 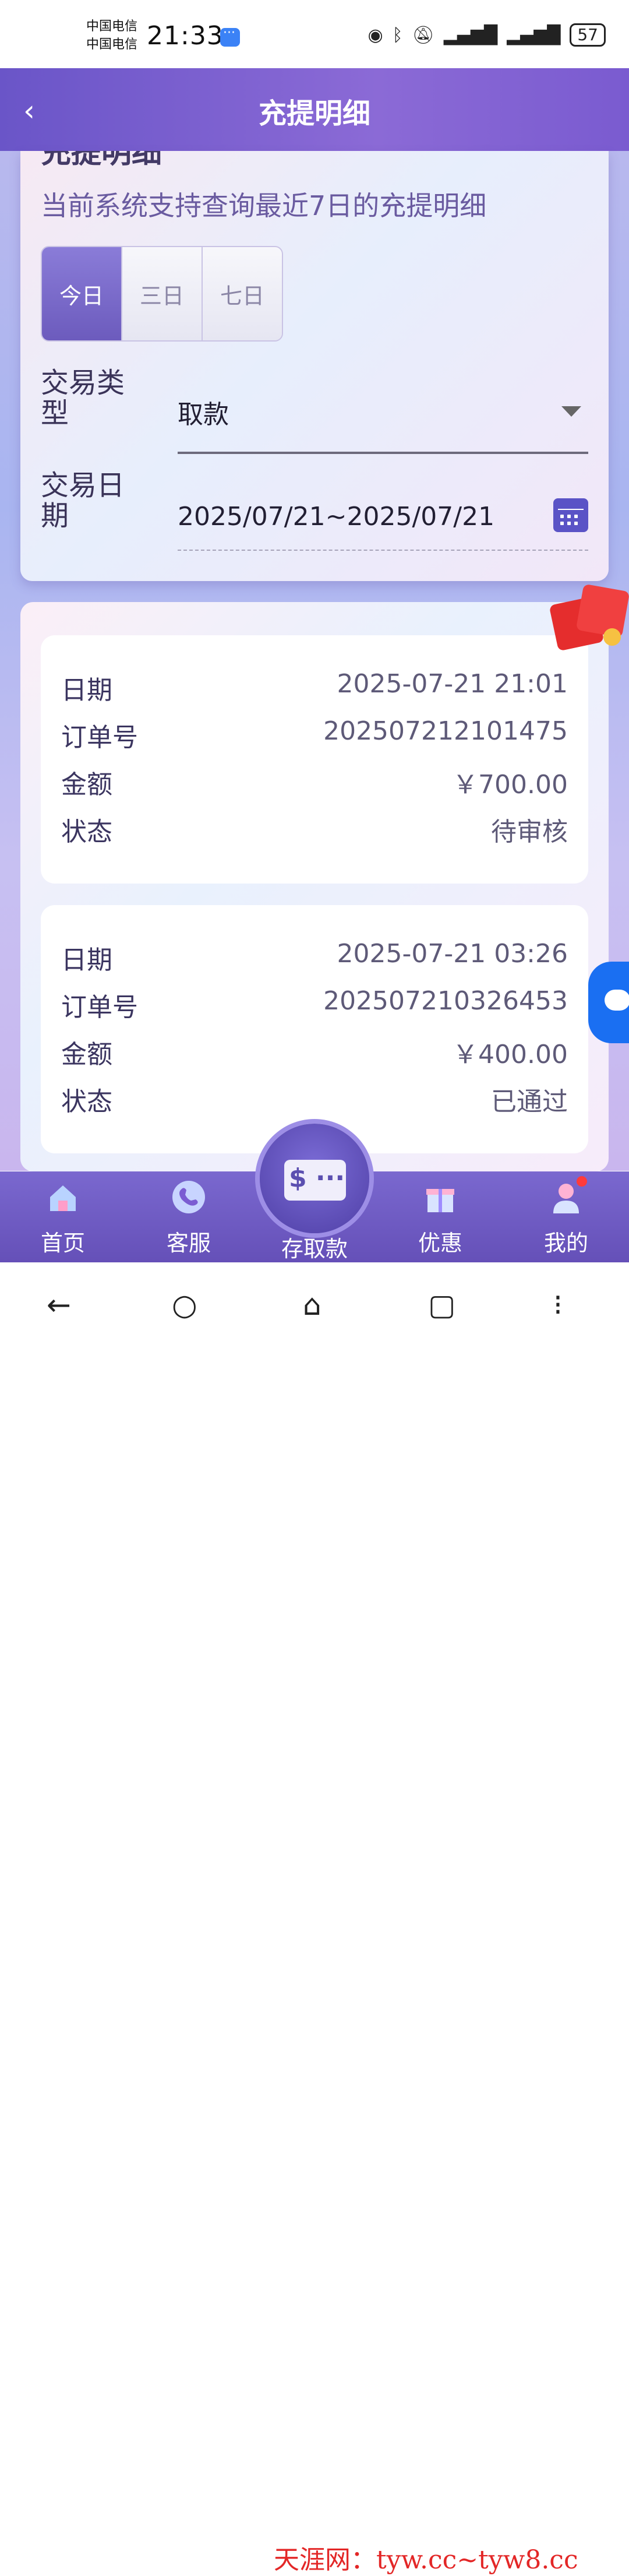 I want to click on clock: 21:33, so click(x=185, y=36).